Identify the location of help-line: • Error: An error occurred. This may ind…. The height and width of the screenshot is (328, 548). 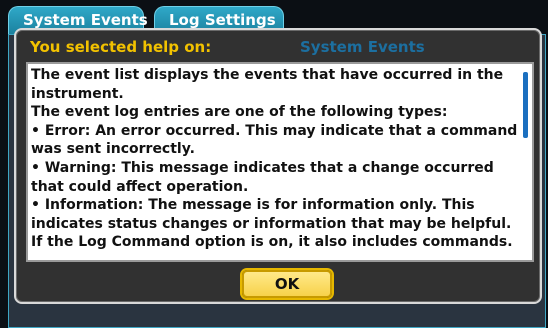
(274, 140).